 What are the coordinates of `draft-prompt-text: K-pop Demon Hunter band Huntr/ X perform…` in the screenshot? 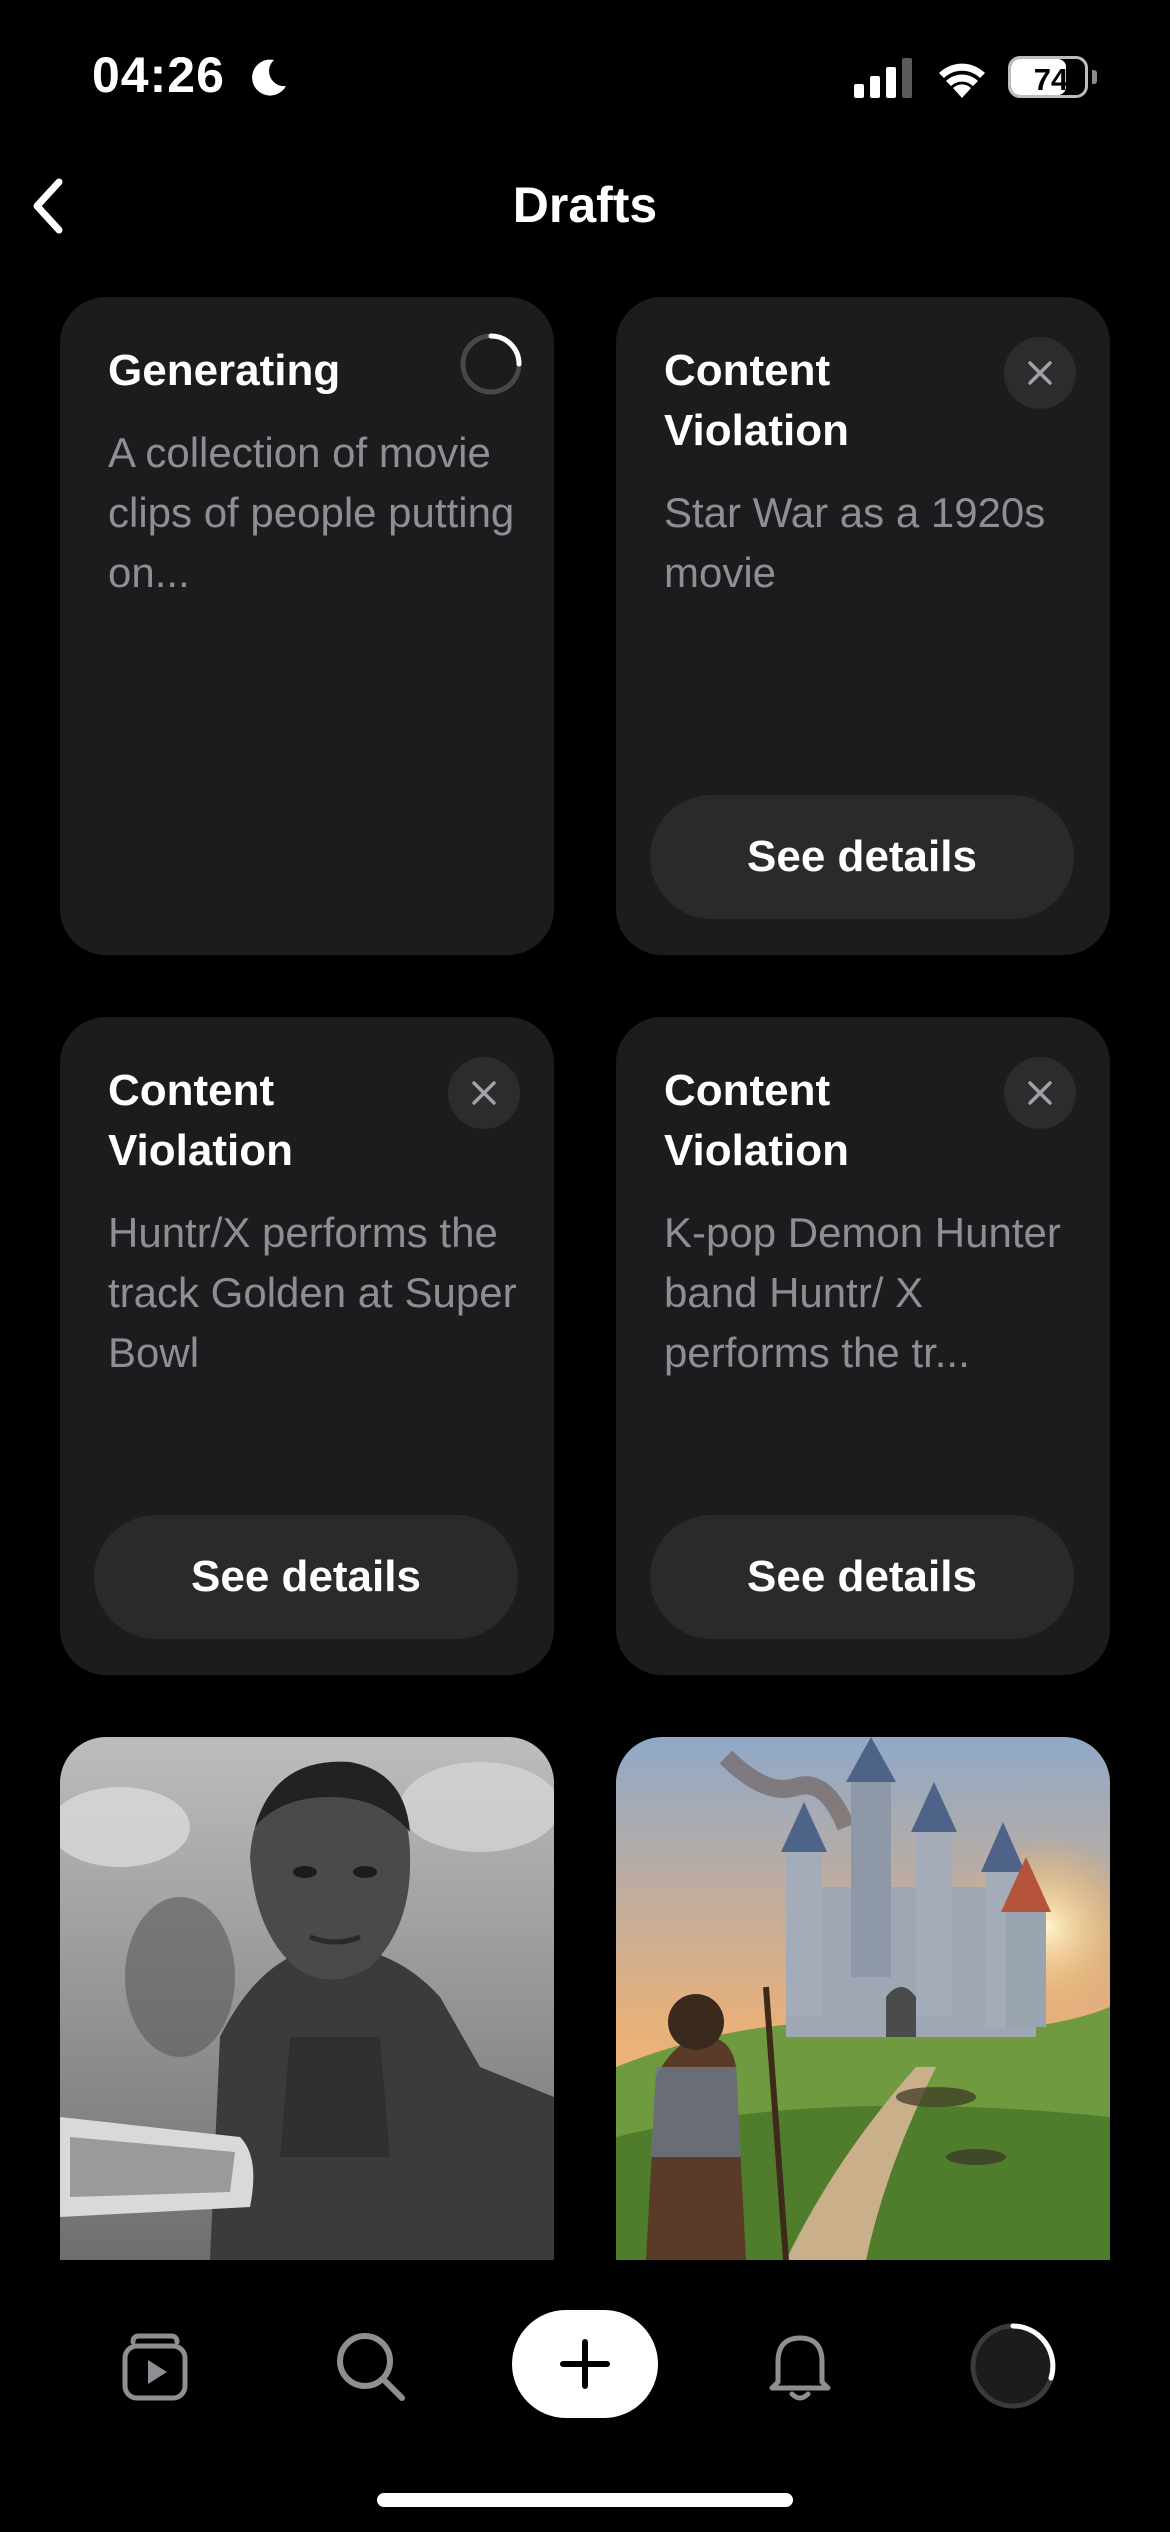 It's located at (862, 1292).